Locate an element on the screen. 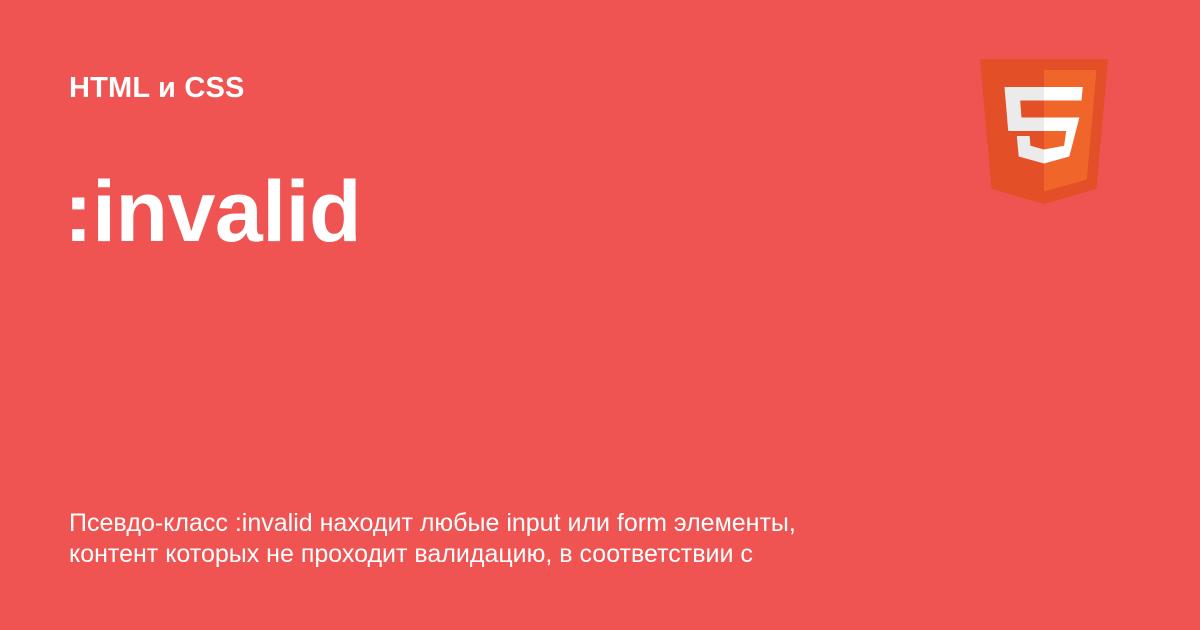 This screenshot has height=630, width=1200. html5-shield-icon is located at coordinates (1044, 131).